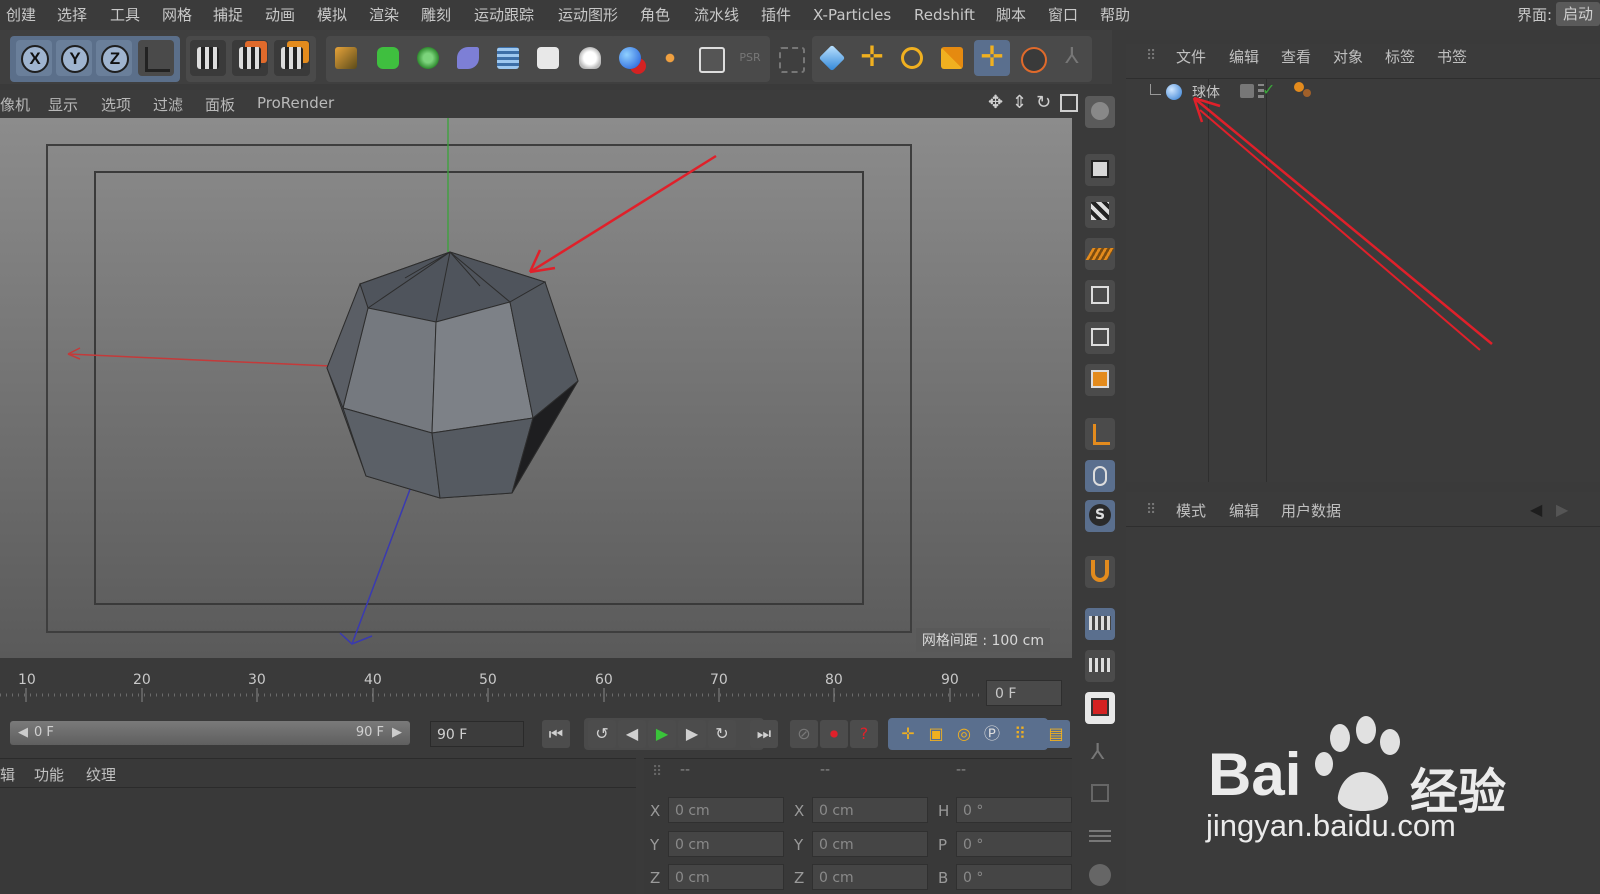  What do you see at coordinates (992, 734) in the screenshot?
I see `key-parameter-button: Ⓟ` at bounding box center [992, 734].